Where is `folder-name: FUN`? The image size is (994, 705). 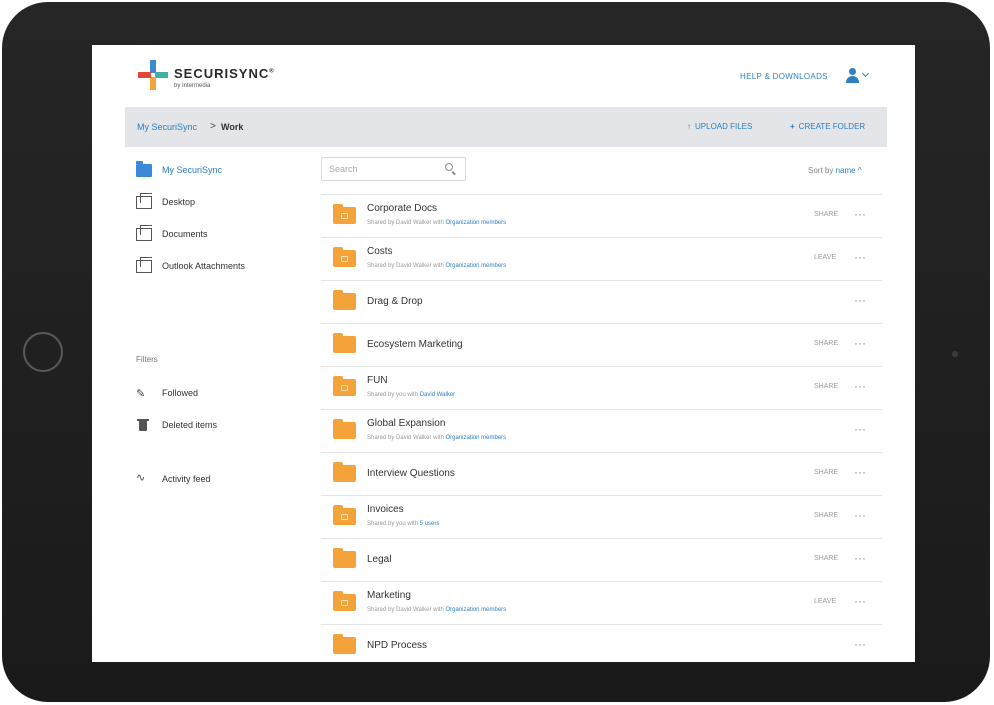
folder-name: FUN is located at coordinates (377, 380).